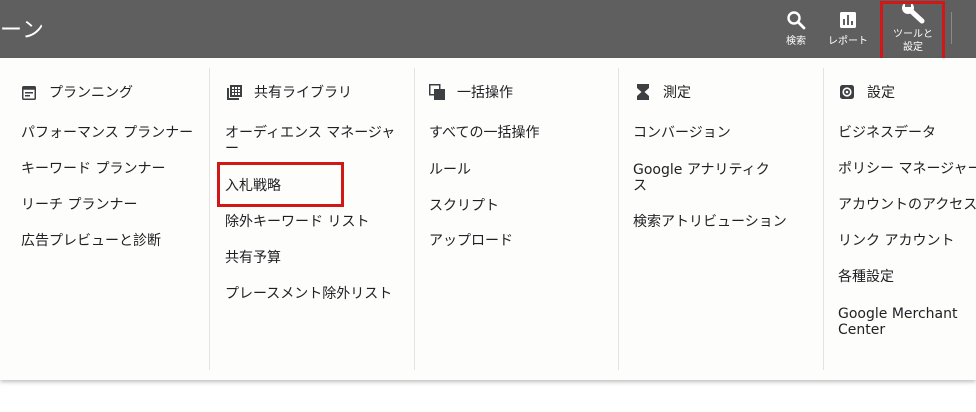 The width and height of the screenshot is (976, 412). I want to click on menu-item-audience-manager-continued: ー, so click(232, 149).